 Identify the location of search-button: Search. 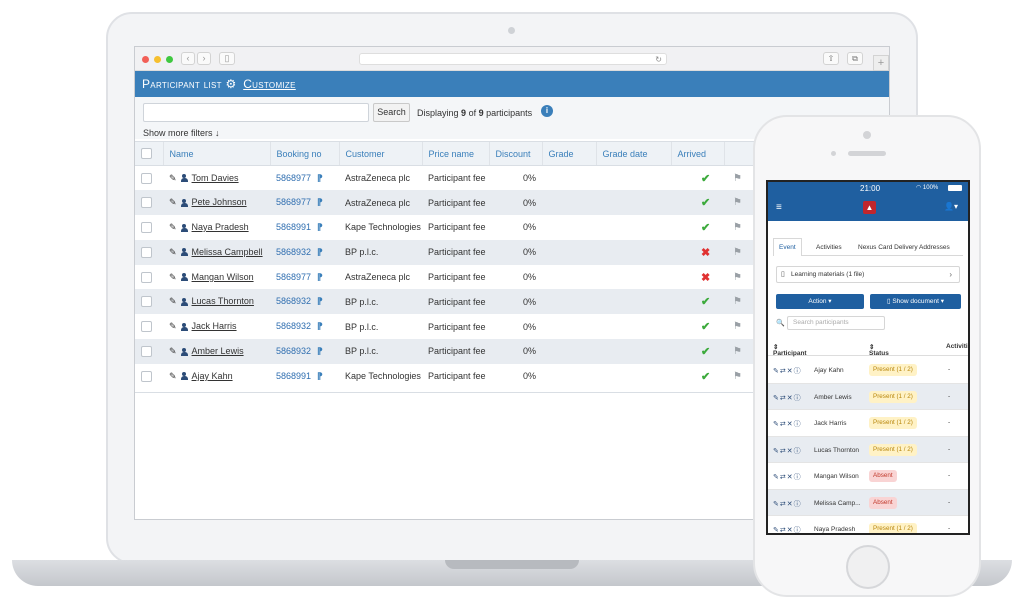
(391, 112).